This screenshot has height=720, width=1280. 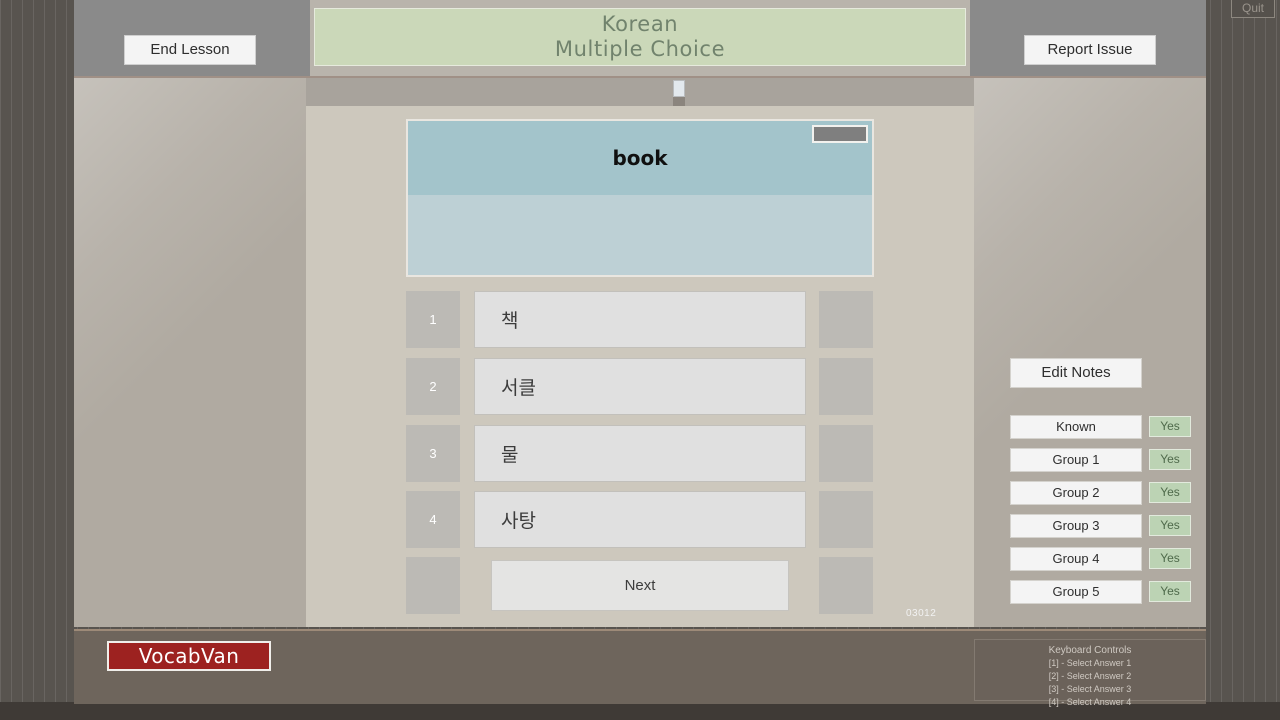 I want to click on answer-row-1: 1 책, so click(x=640, y=319).